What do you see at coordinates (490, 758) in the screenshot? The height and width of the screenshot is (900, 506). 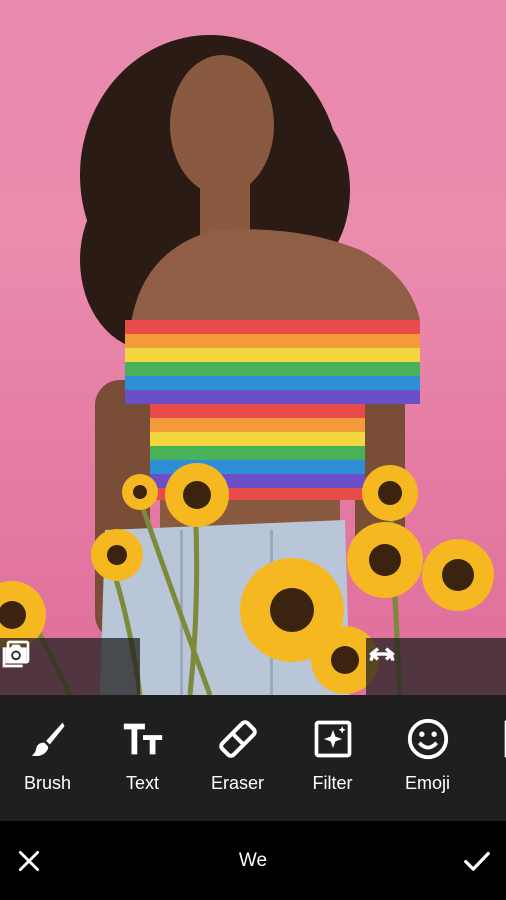 I see `tool-sticker: St` at bounding box center [490, 758].